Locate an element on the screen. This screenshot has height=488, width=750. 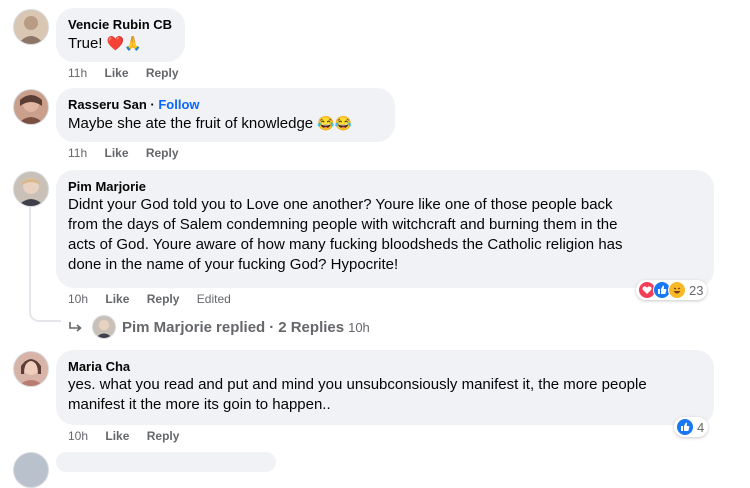
like-reaction-icon is located at coordinates (685, 427).